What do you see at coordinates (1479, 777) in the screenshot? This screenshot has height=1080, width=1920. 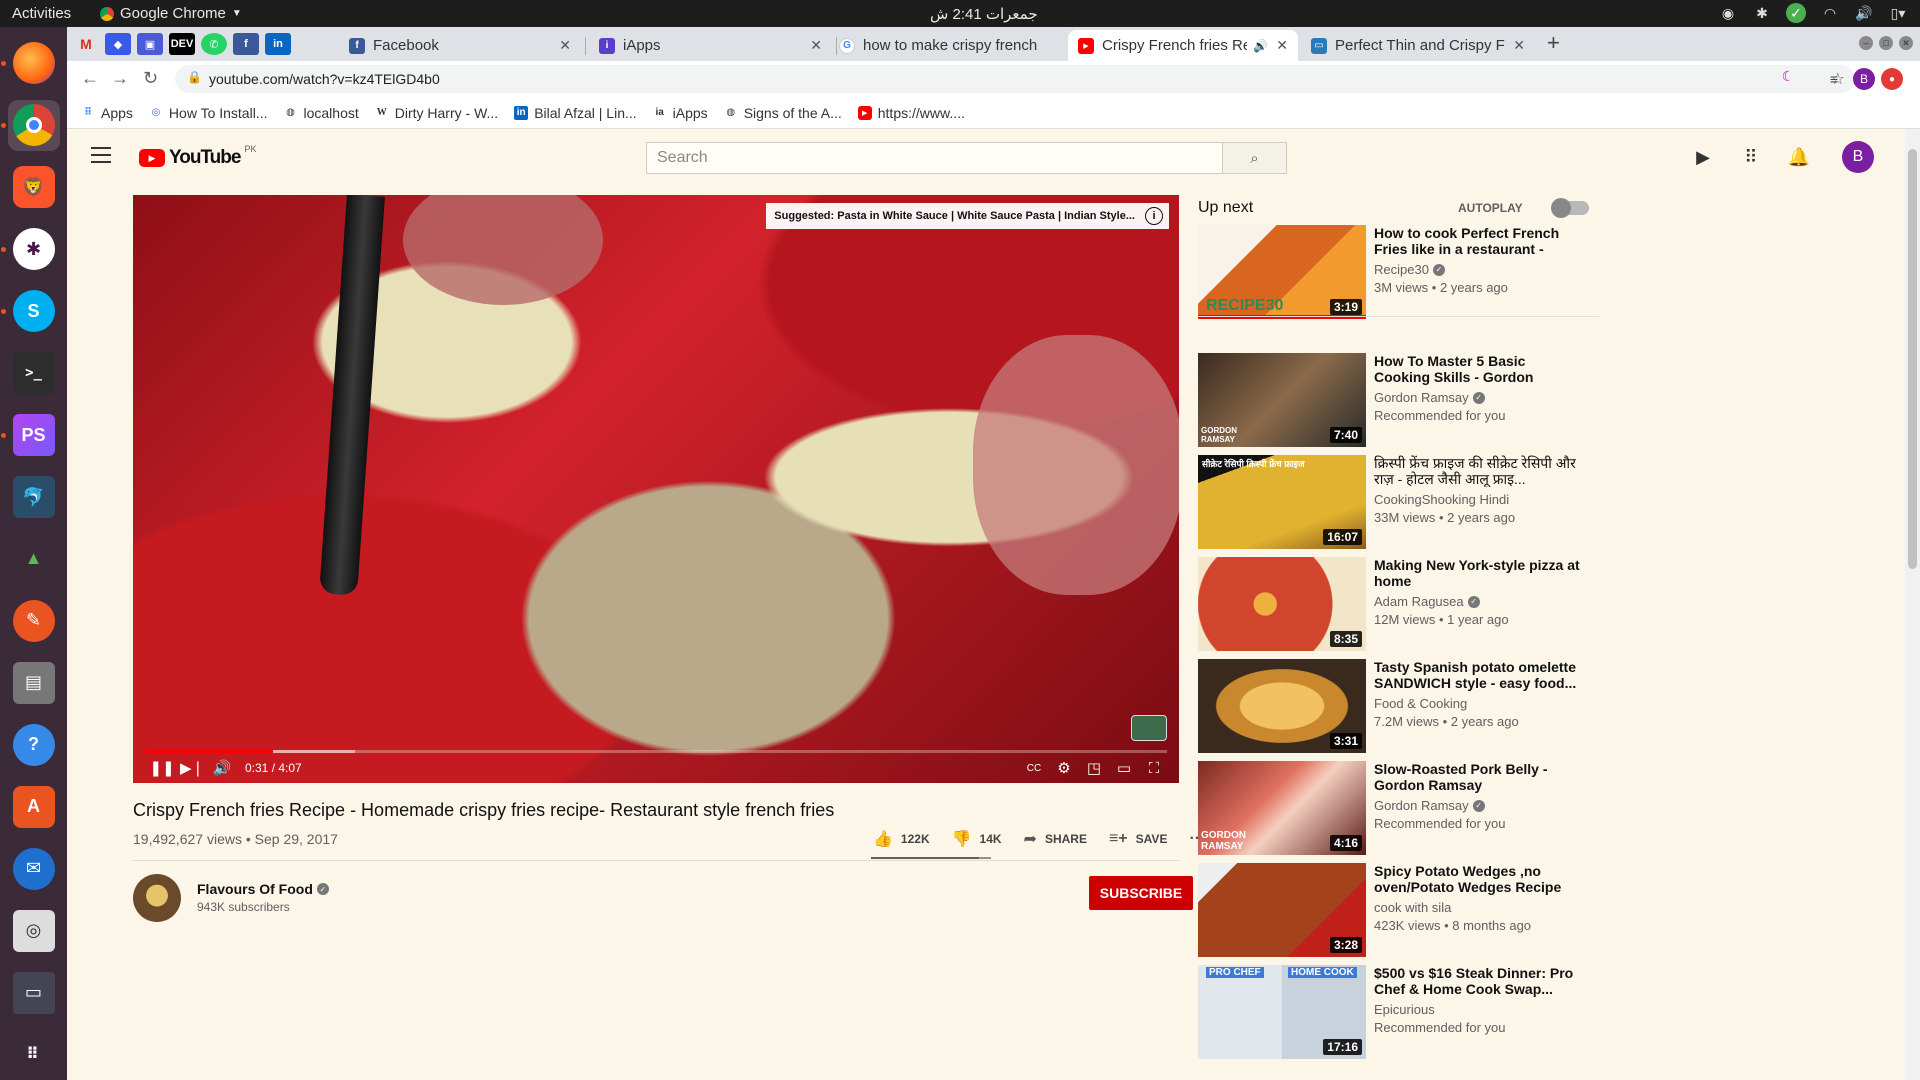 I see `video-title: Slow-Roasted Pork Belly - Gordon Ramsay` at bounding box center [1479, 777].